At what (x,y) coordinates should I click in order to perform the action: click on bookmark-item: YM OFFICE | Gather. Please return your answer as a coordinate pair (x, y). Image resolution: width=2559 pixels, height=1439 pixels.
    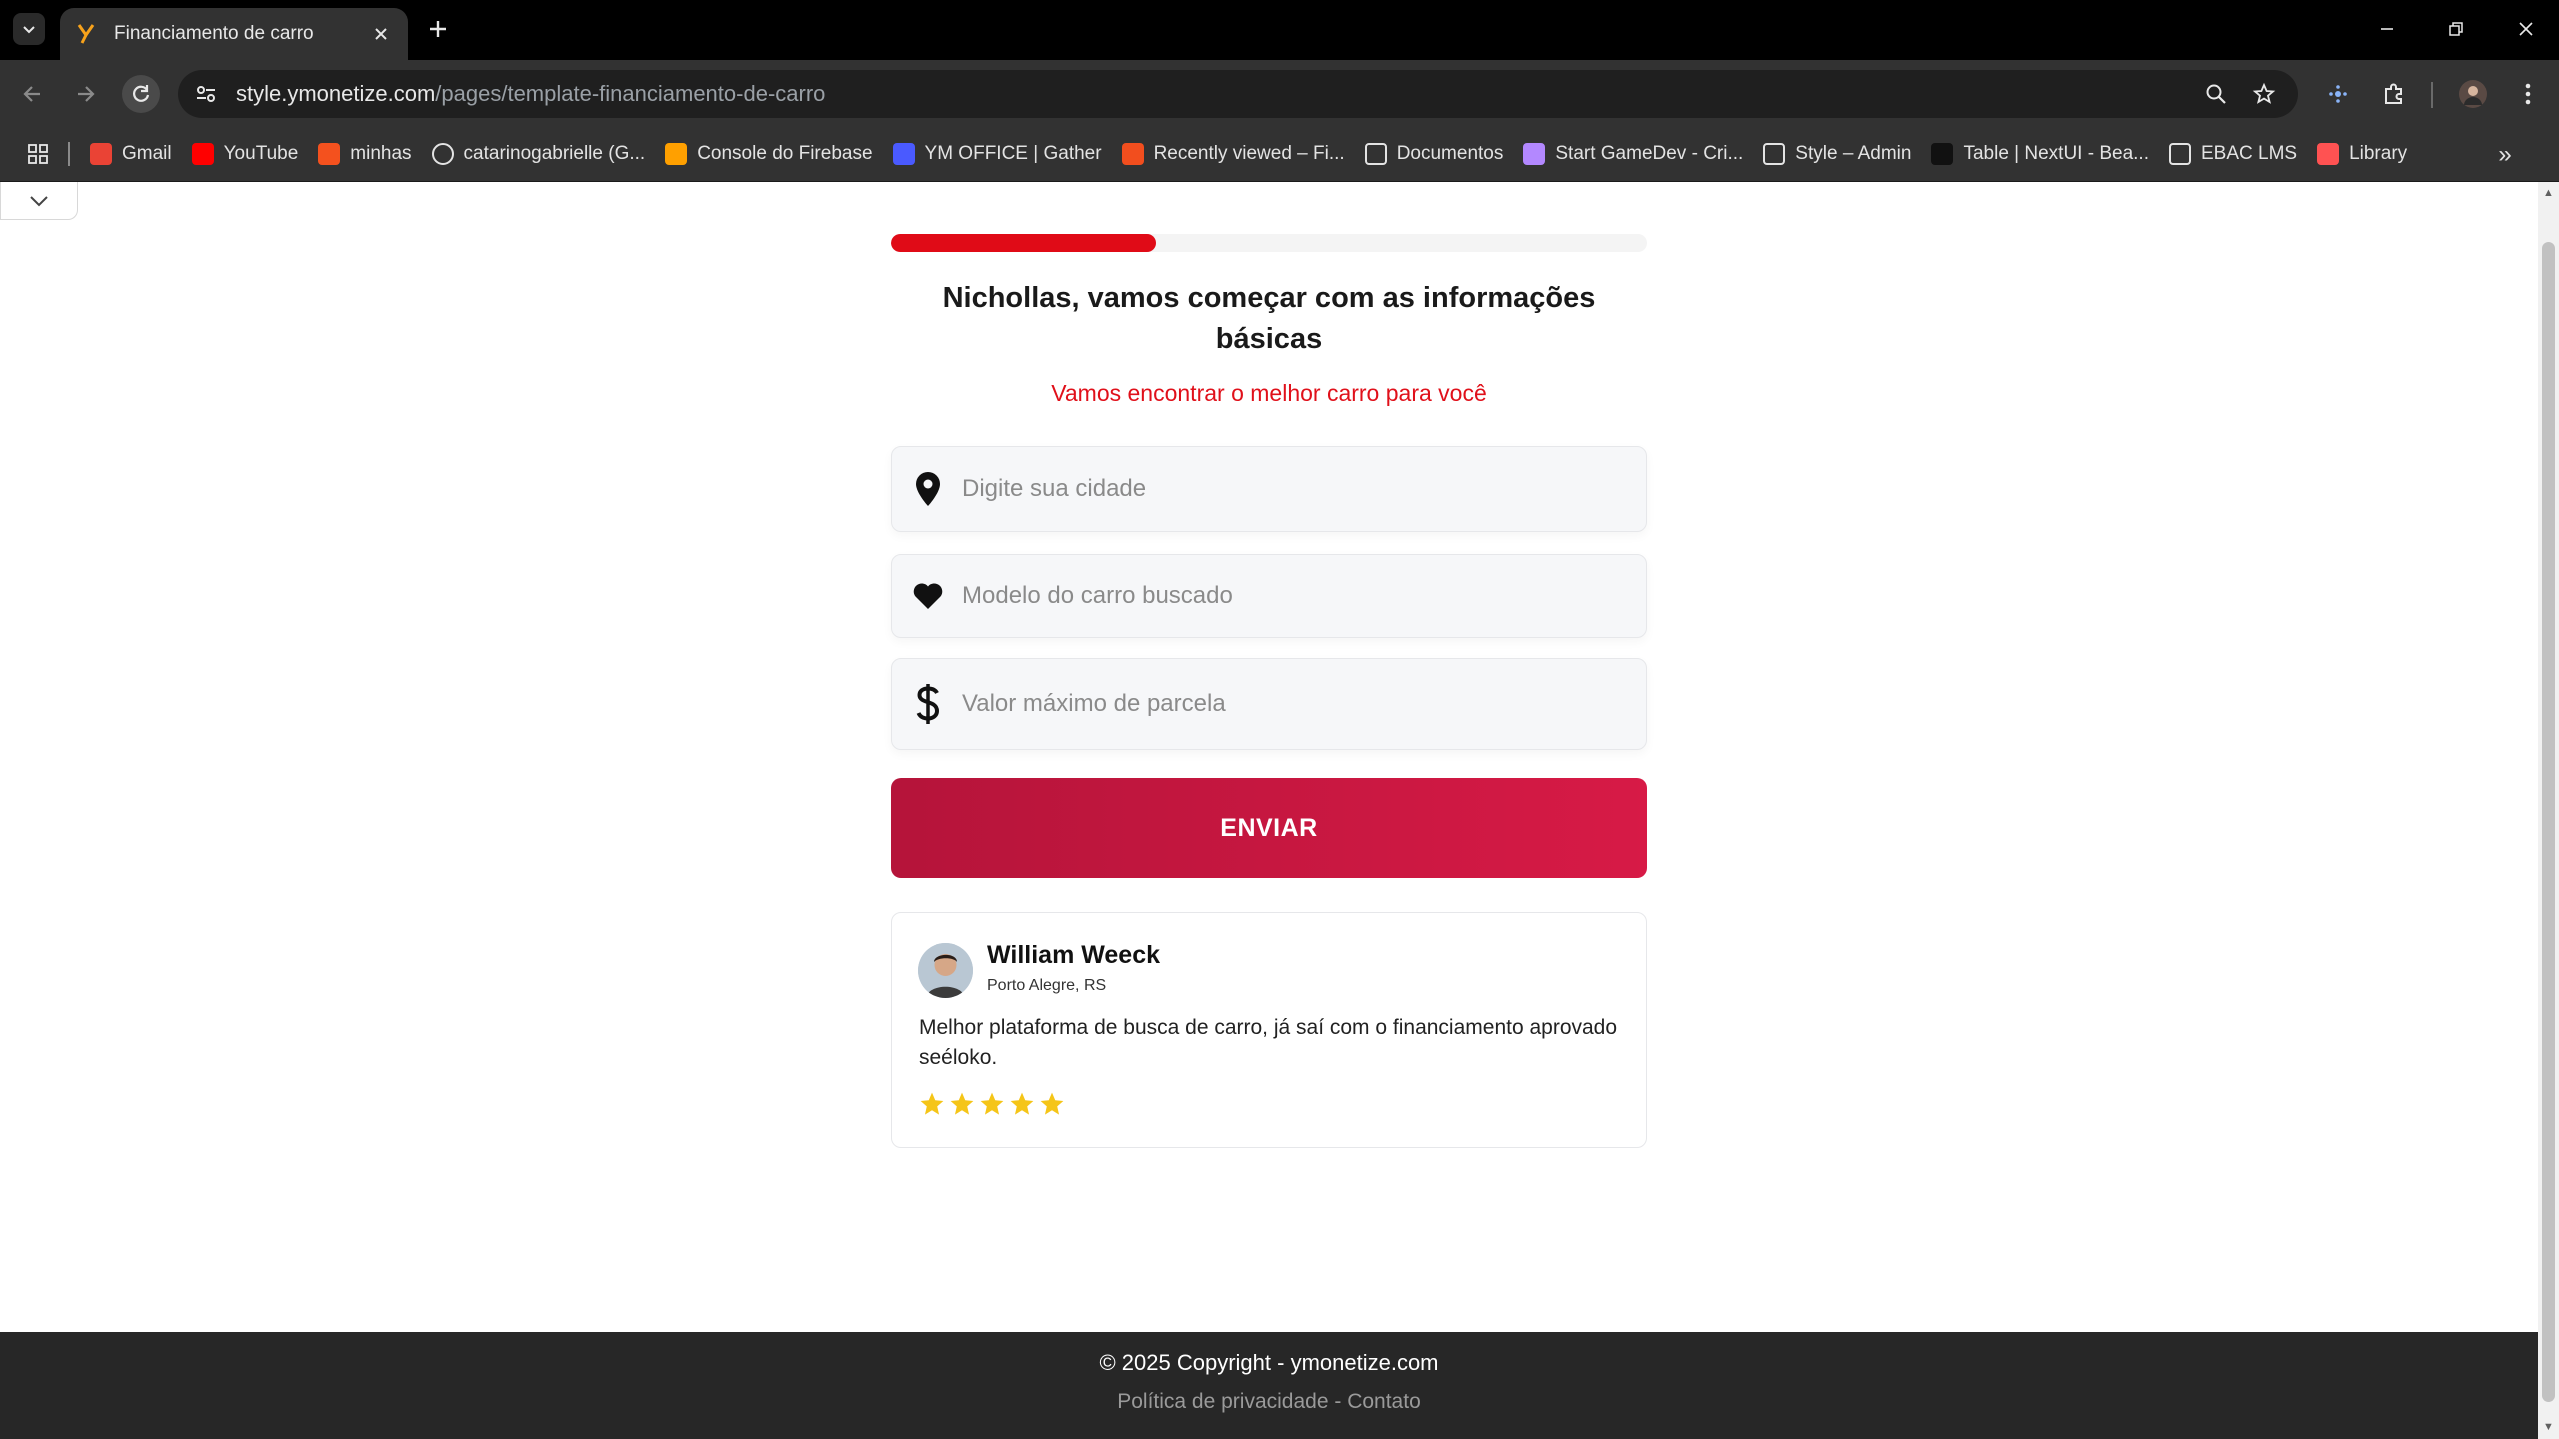
    Looking at the image, I should click on (997, 154).